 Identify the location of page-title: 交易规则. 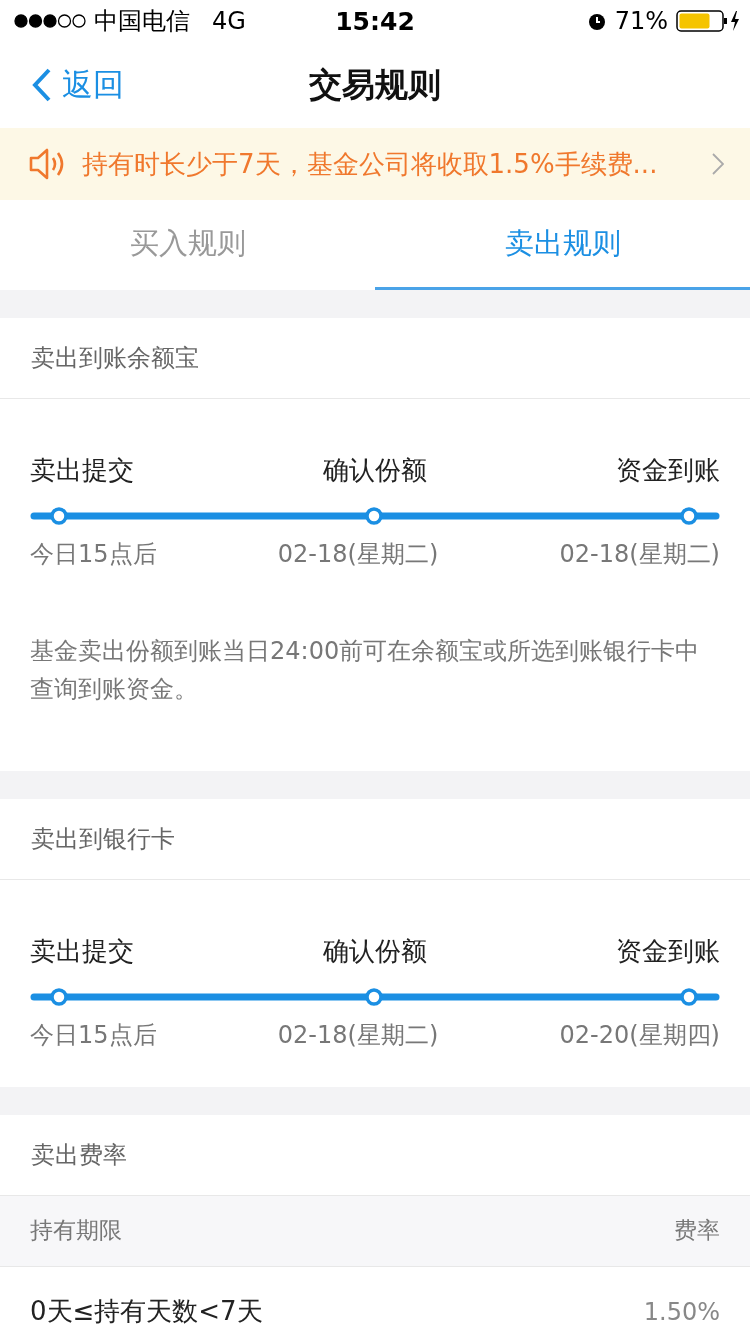
(375, 84).